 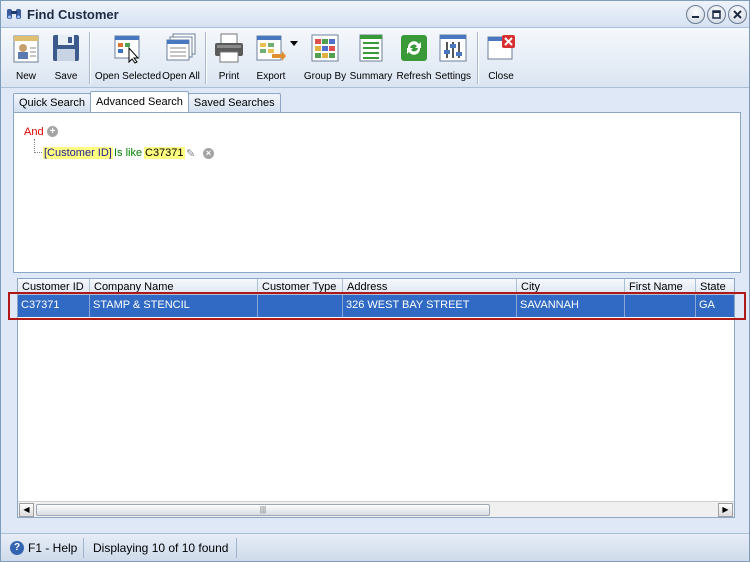 I want to click on open-selected-button: Open Selected, so click(x=128, y=58).